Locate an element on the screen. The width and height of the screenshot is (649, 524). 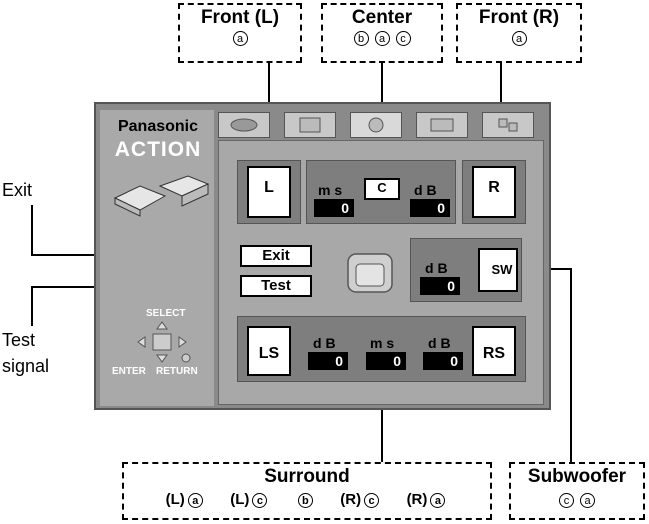
surround-left-level-value: 0 is located at coordinates (328, 361).